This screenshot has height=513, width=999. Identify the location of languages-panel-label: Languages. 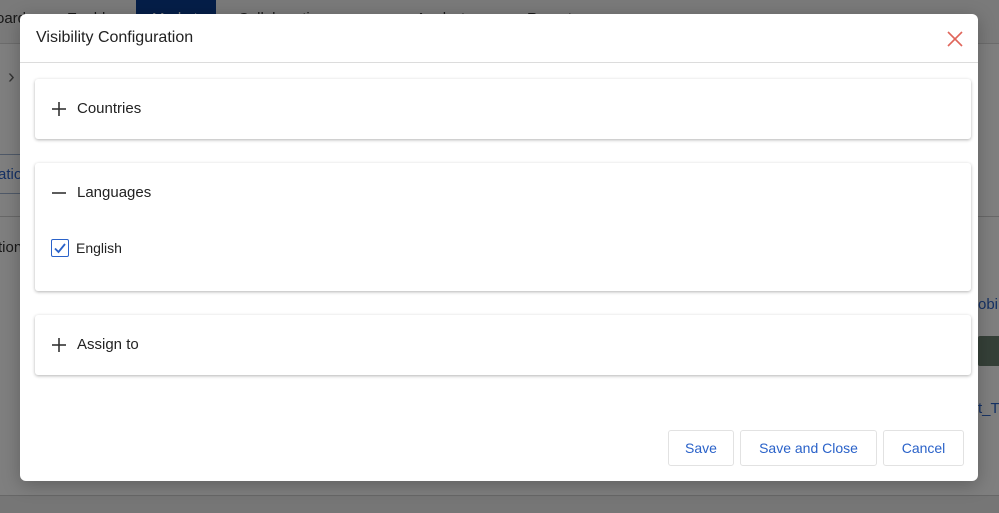
(114, 192).